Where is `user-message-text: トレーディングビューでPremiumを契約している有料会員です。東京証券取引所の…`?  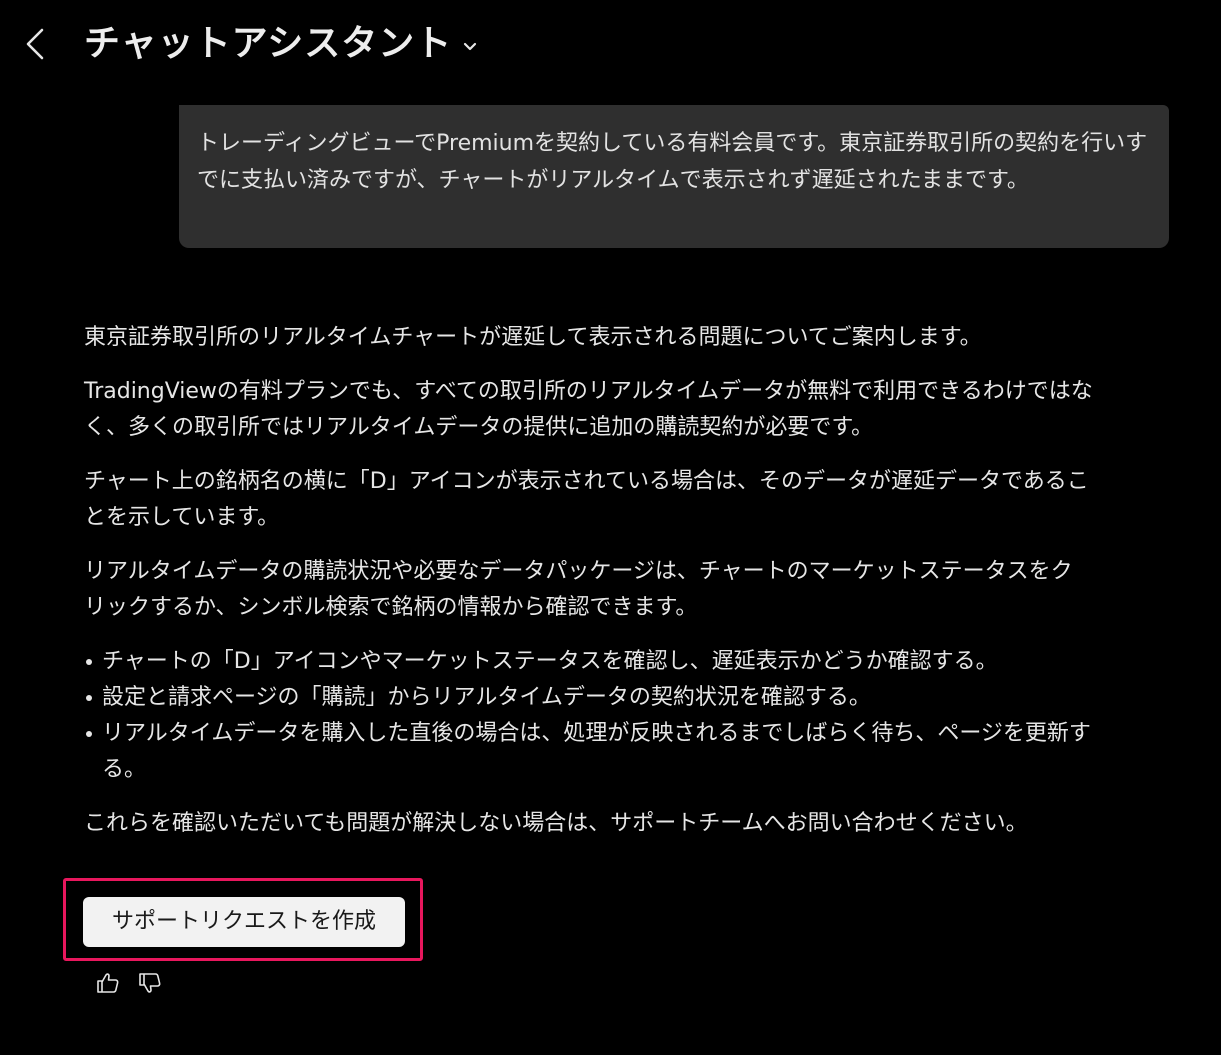 user-message-text: トレーディングビューでPremiumを契約している有料会員です。東京証券取引所の… is located at coordinates (672, 162).